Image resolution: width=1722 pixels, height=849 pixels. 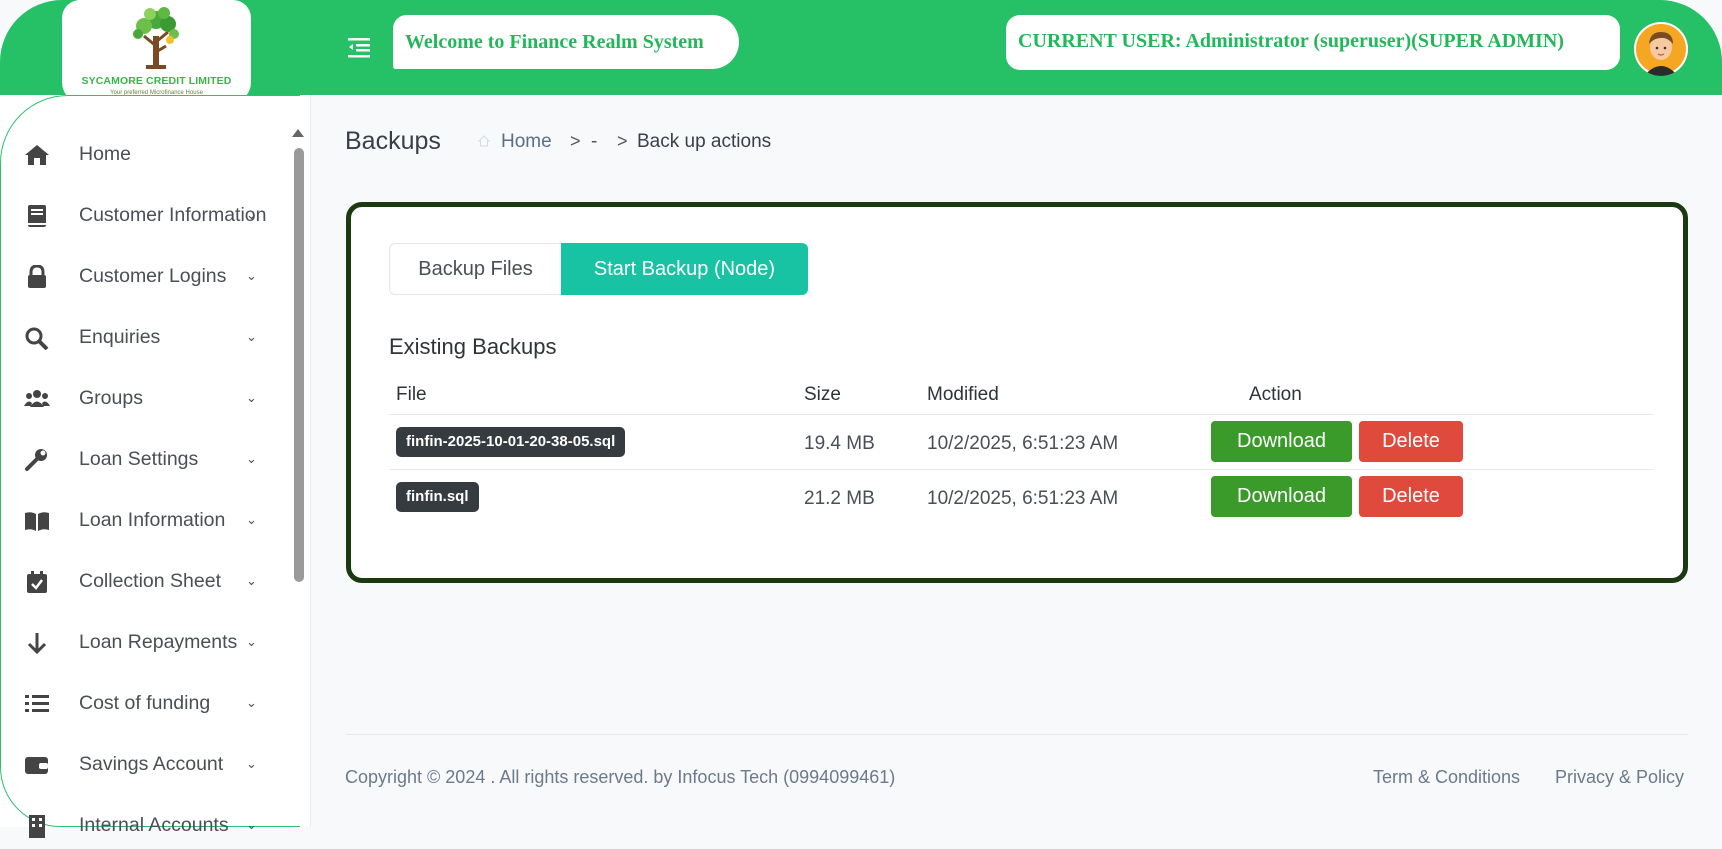 What do you see at coordinates (151, 764) in the screenshot?
I see `sidebar-item-label: Savings Account` at bounding box center [151, 764].